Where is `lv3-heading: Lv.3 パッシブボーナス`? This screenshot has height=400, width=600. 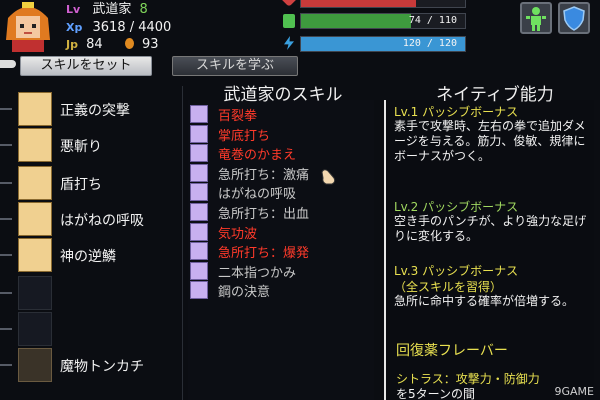
lv3-heading: Lv.3 パッシブボーナス is located at coordinates (456, 271).